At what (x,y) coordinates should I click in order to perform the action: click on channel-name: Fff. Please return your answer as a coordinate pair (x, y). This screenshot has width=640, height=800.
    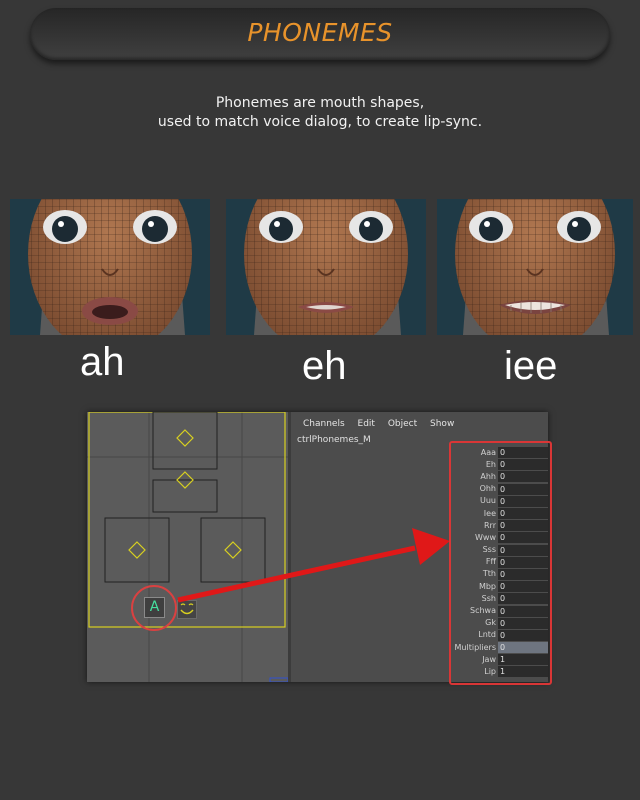
    Looking at the image, I should click on (490, 562).